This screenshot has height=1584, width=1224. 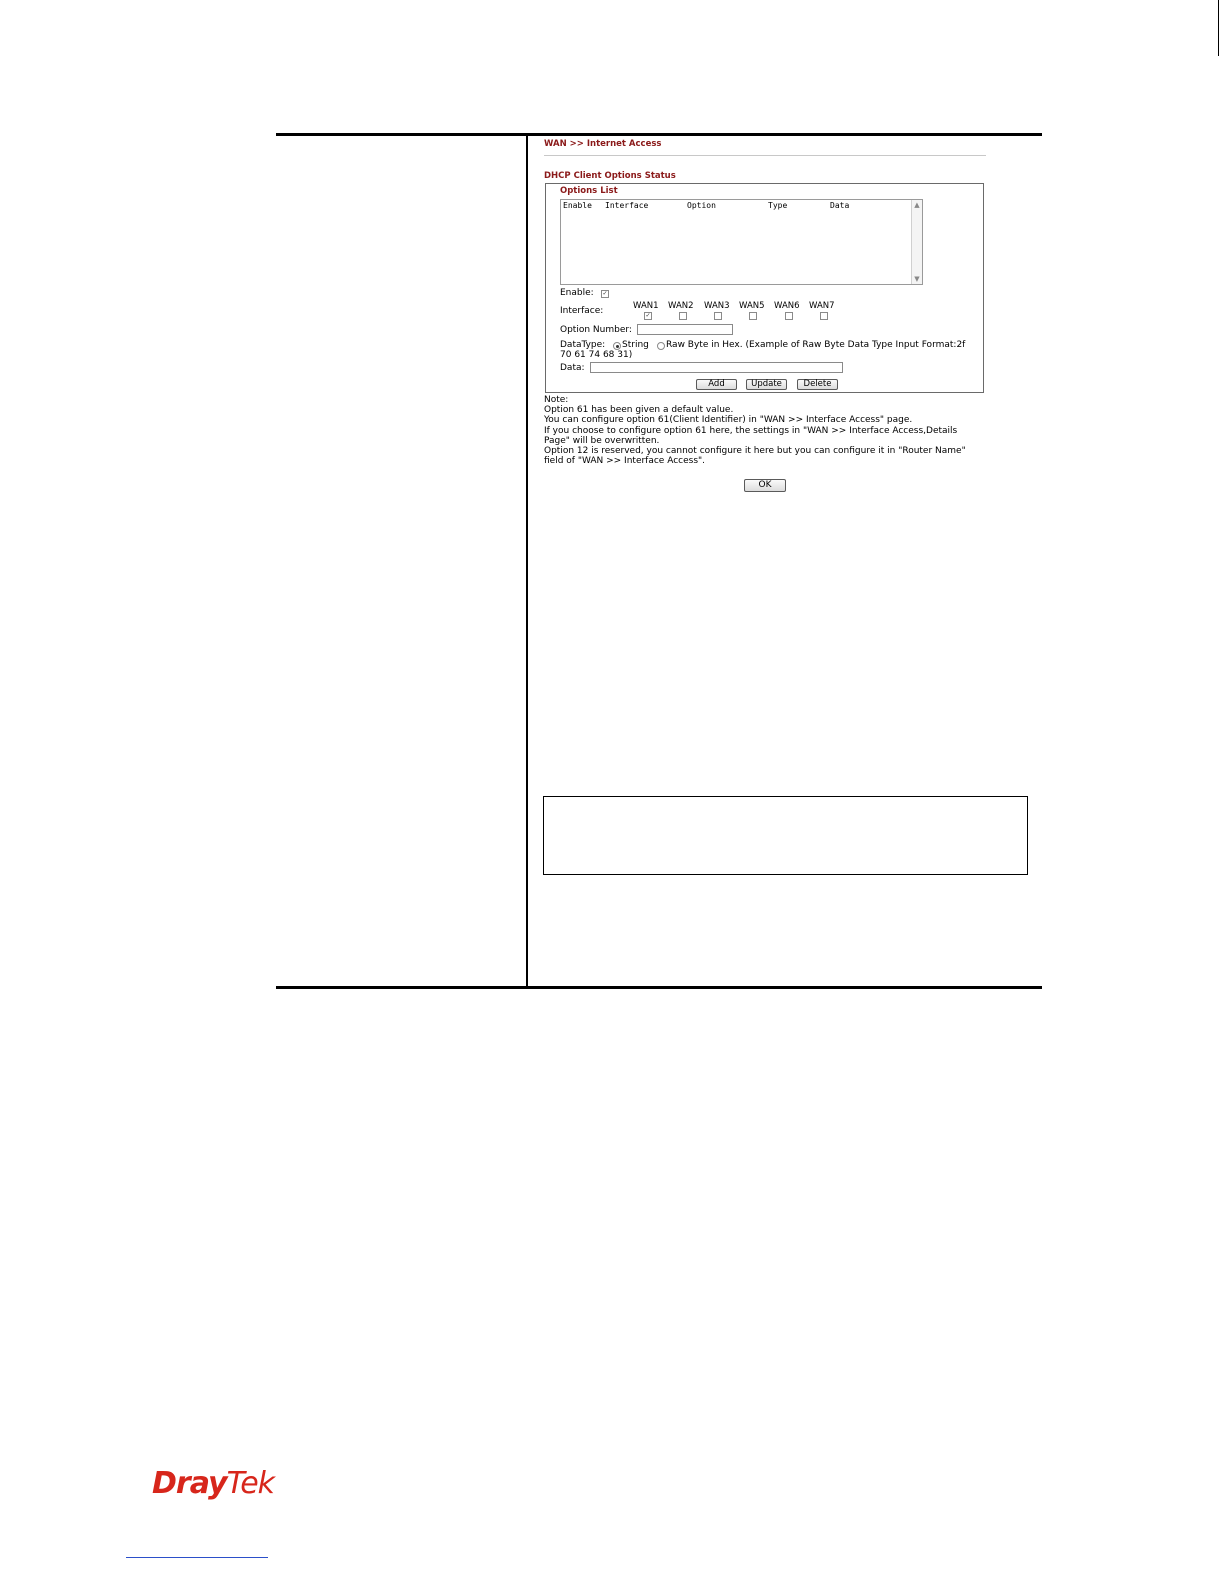 I want to click on column-interface: Interface, so click(x=627, y=205).